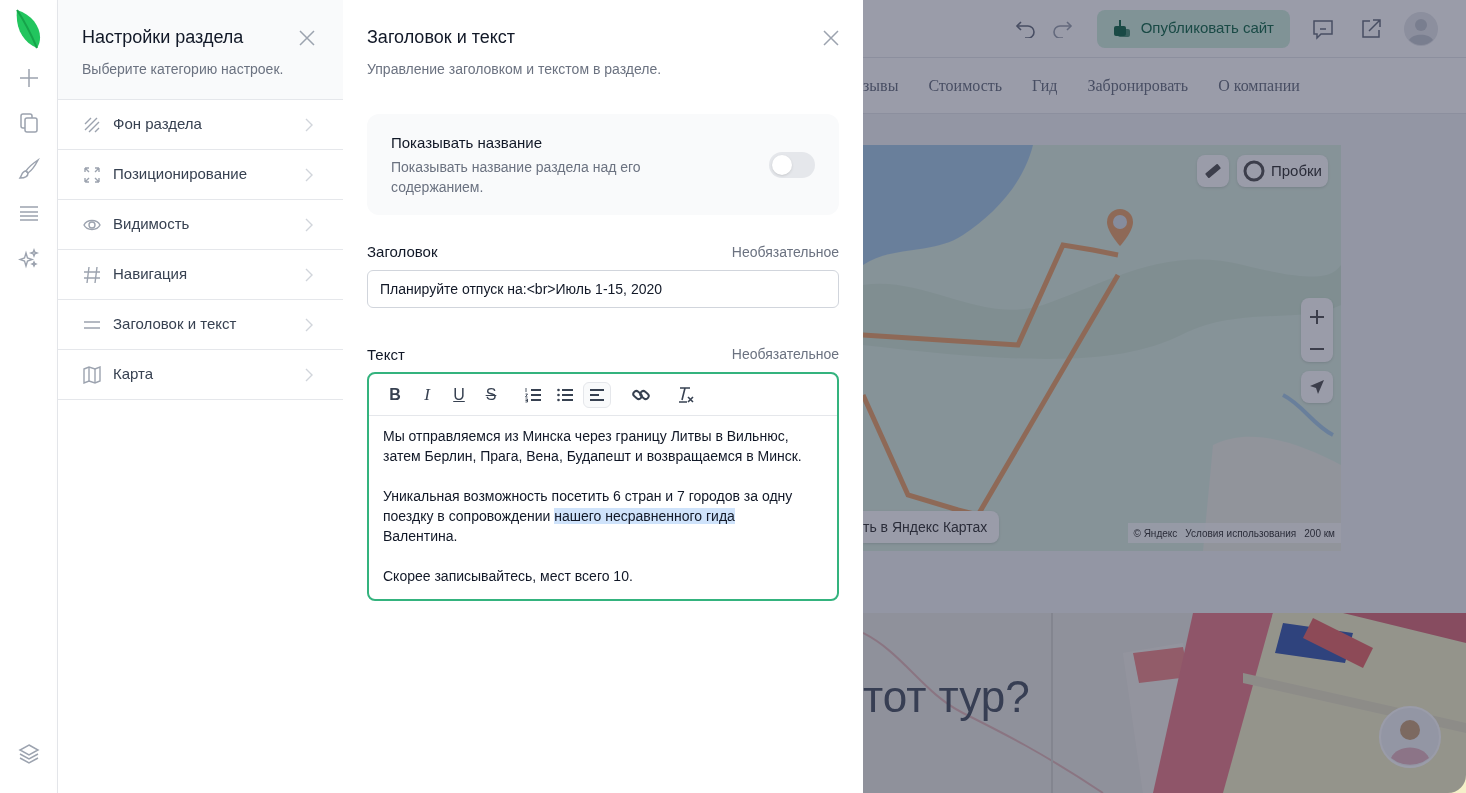 This screenshot has height=793, width=1466. I want to click on layers-icon, so click(28, 754).